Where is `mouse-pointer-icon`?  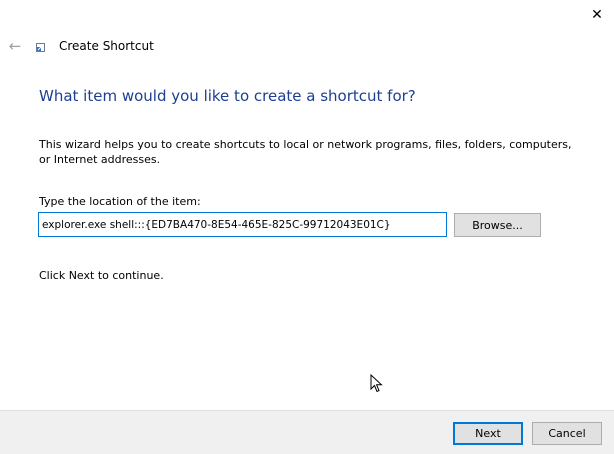
mouse-pointer-icon is located at coordinates (376, 383).